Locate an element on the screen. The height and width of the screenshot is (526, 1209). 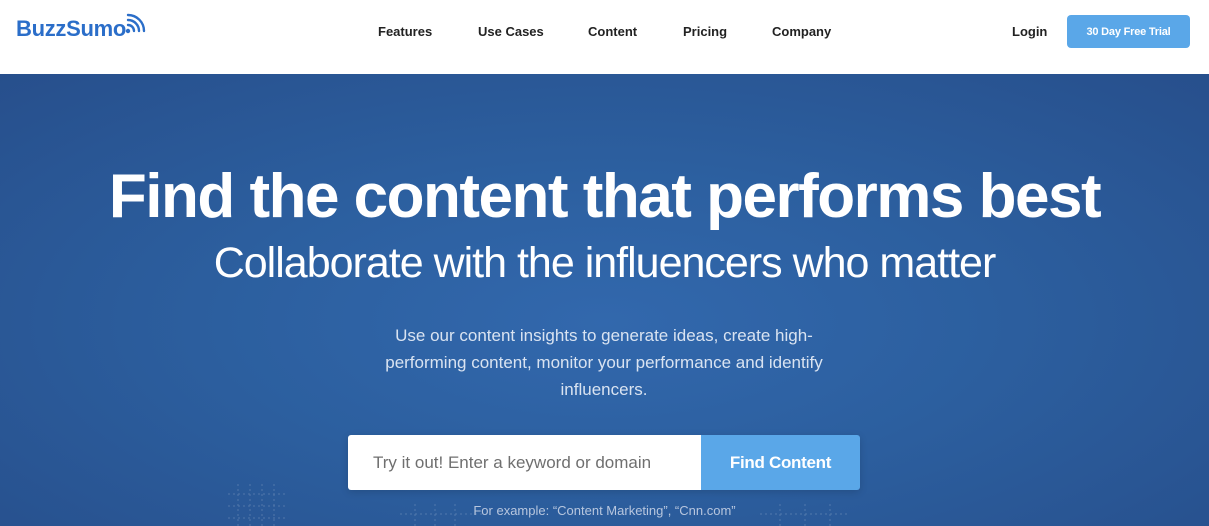
content-search-form: Find Content is located at coordinates (604, 462).